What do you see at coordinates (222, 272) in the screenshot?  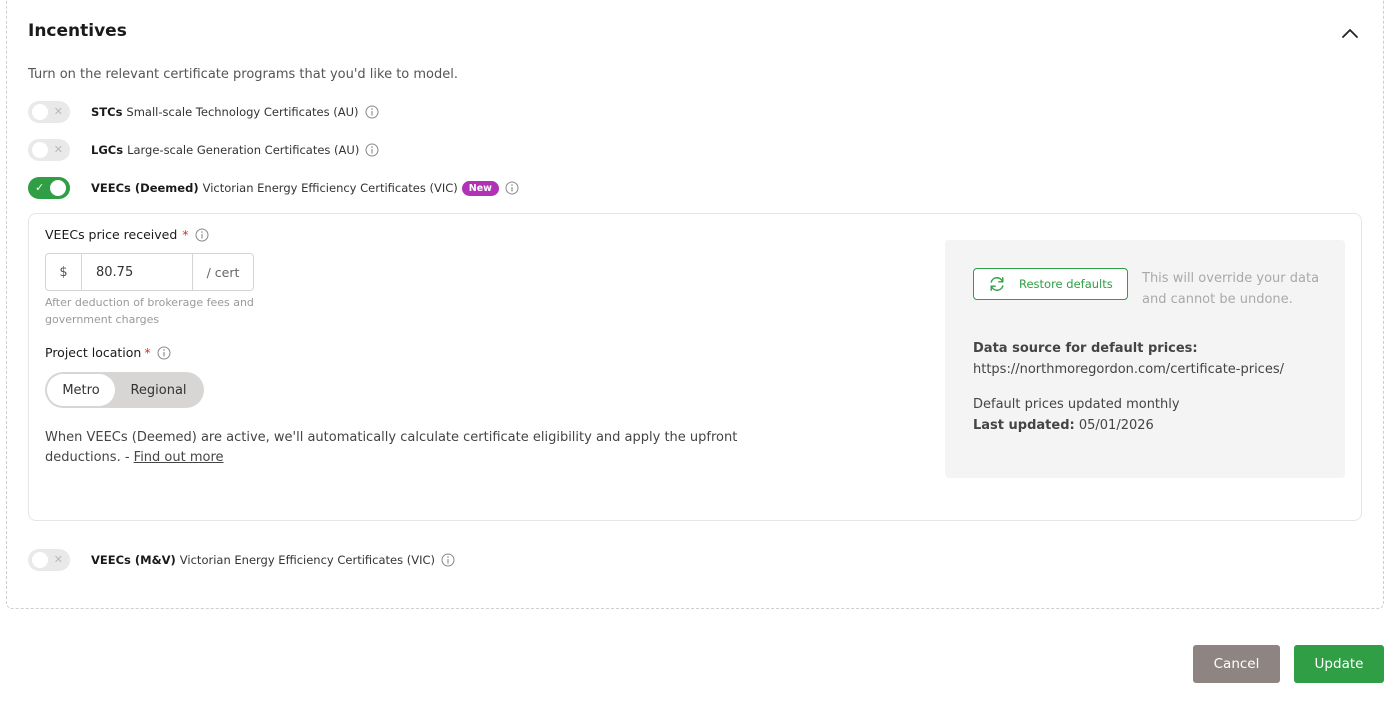 I see `unit-suffix: / cert` at bounding box center [222, 272].